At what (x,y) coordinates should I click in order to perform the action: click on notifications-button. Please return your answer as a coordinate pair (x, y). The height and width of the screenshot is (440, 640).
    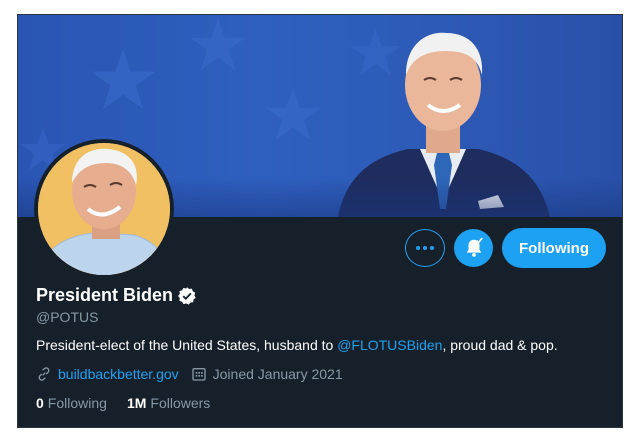
    Looking at the image, I should click on (473, 248).